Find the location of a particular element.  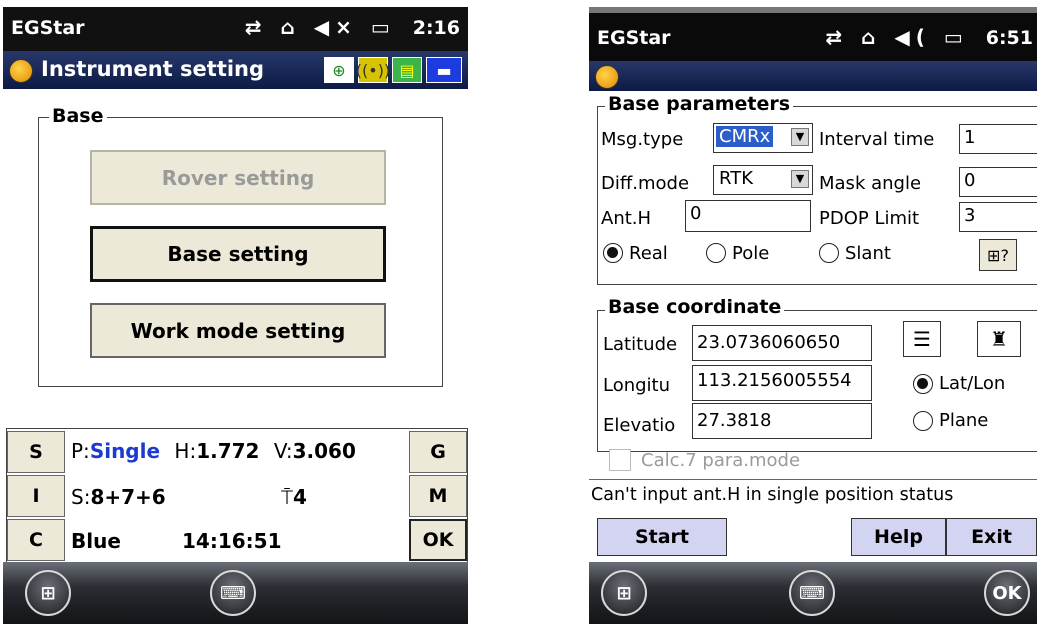

clock: 6:51 is located at coordinates (1009, 38).